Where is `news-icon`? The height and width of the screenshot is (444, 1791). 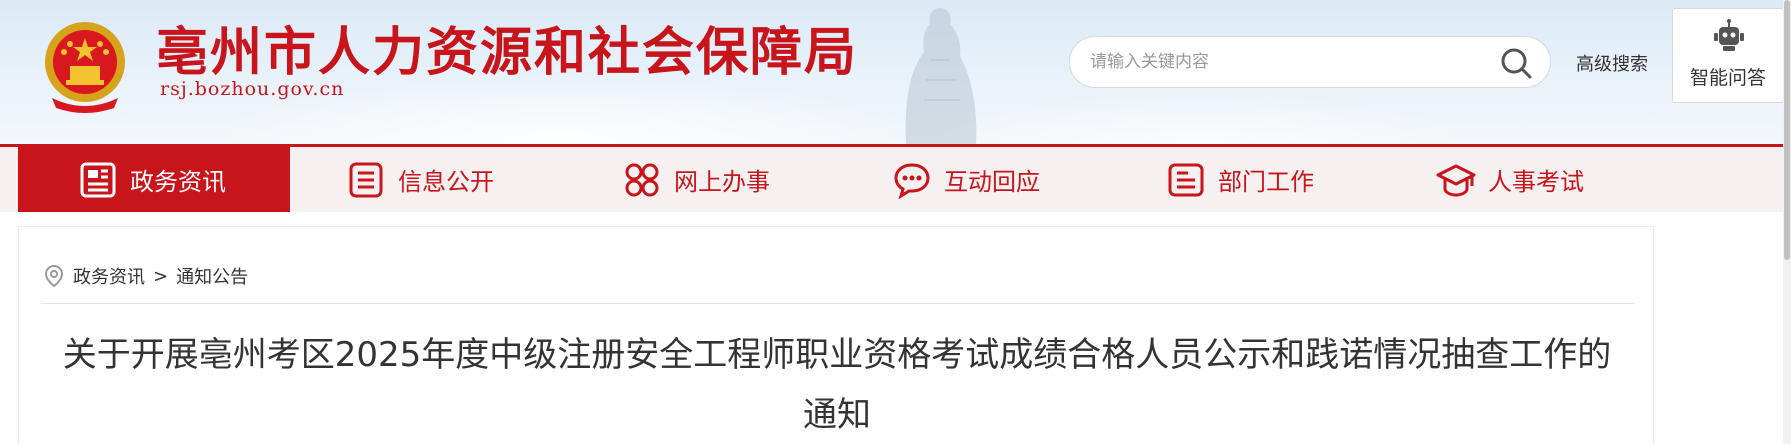 news-icon is located at coordinates (98, 179).